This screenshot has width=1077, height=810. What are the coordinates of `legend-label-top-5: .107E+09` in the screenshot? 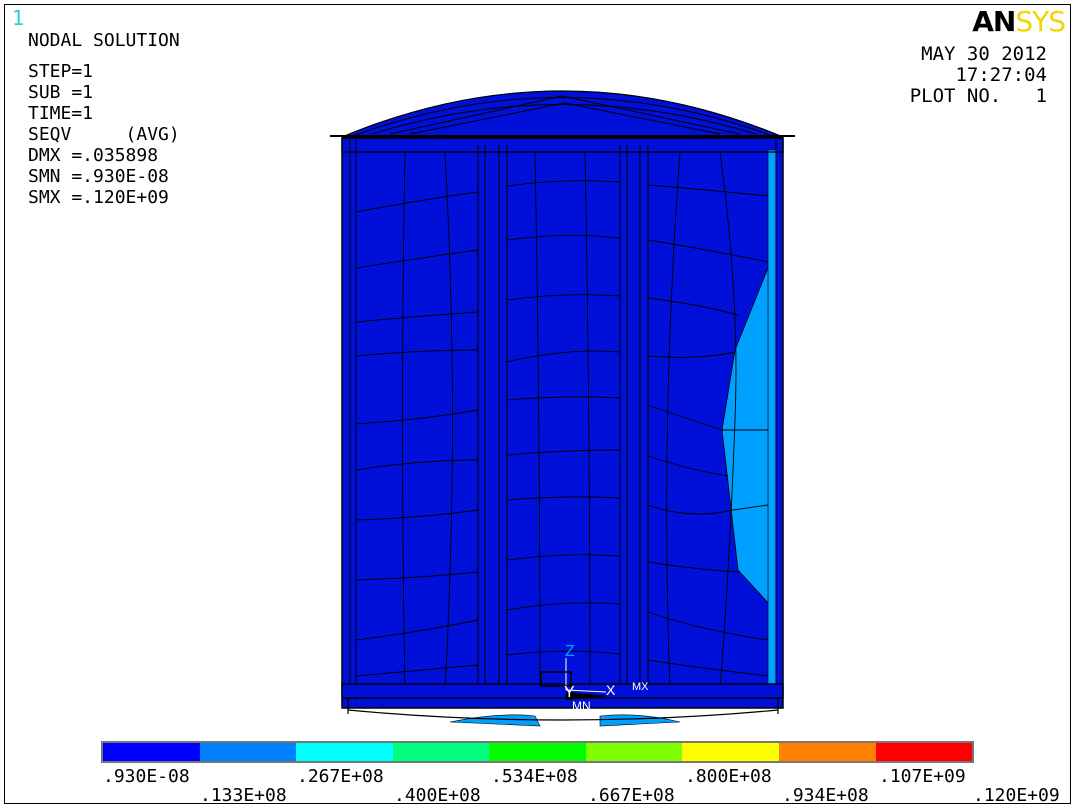 It's located at (922, 776).